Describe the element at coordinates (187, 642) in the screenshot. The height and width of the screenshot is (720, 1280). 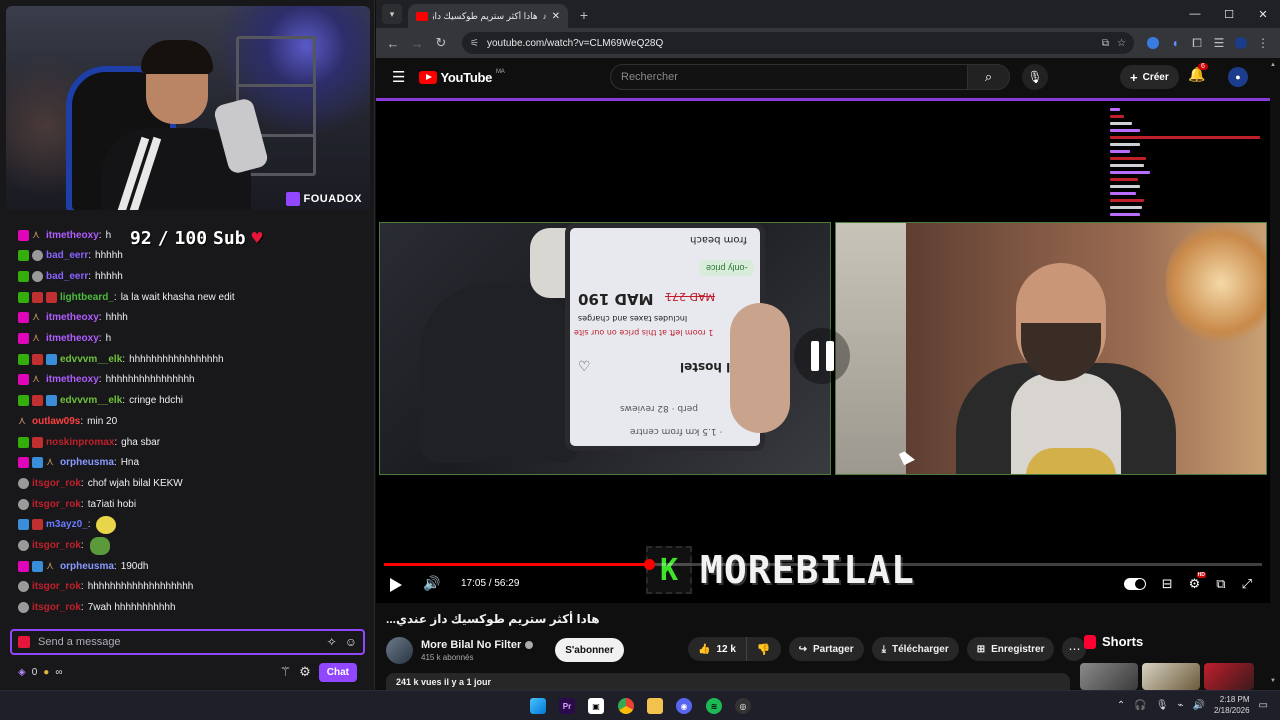
I see `chat-input: Send a message ✧ ☺` at that location.